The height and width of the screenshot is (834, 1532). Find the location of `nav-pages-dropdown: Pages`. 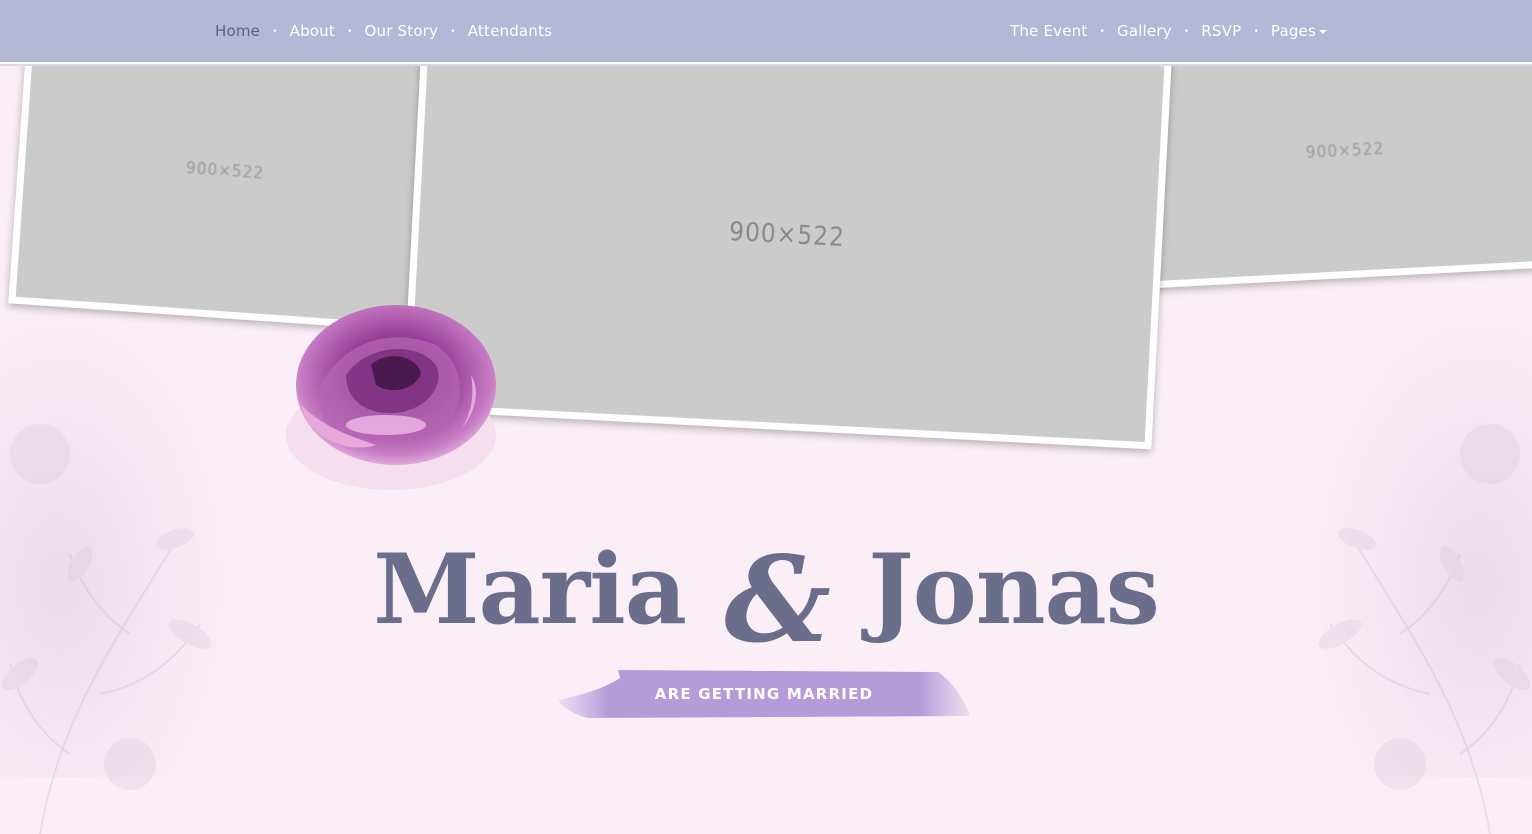

nav-pages-dropdown: Pages is located at coordinates (1299, 31).